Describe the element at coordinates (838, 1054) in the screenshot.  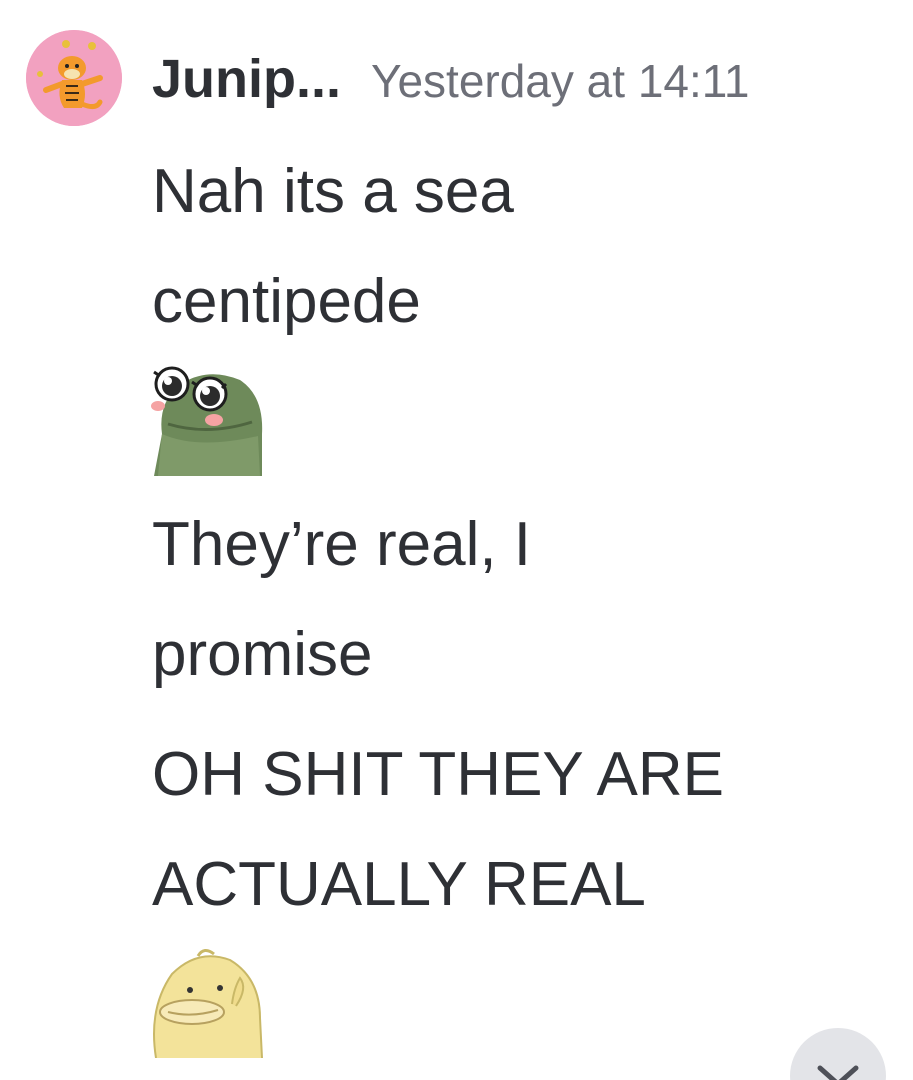
I see `jump-to-bottom-button` at that location.